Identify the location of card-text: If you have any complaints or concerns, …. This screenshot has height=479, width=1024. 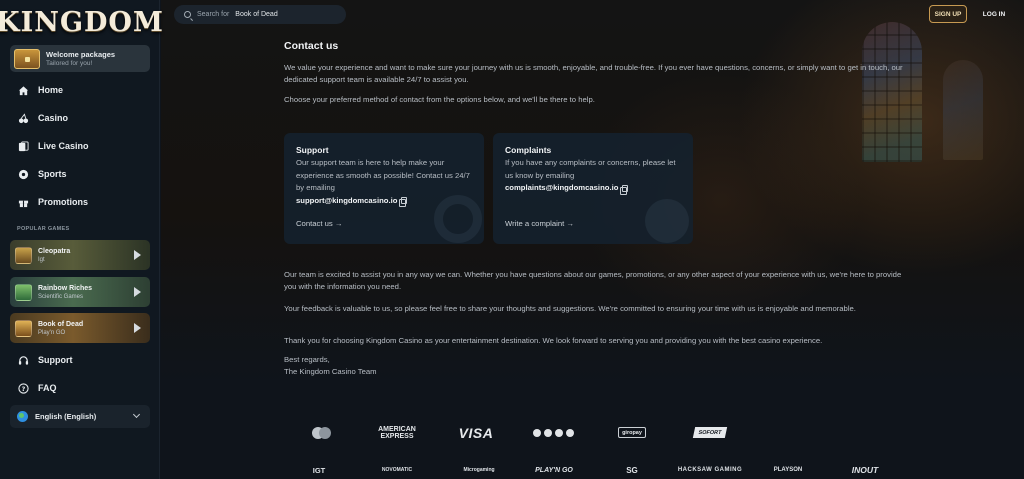
(590, 169).